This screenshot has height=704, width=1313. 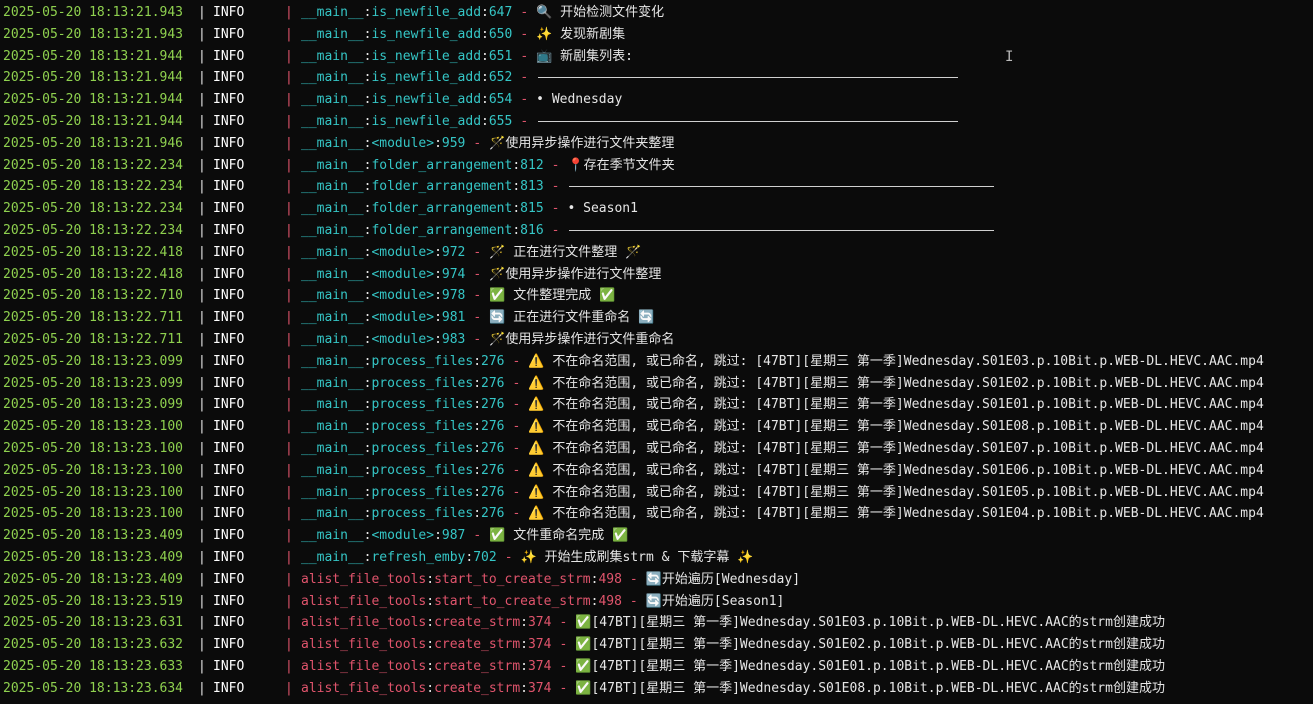 I want to click on log-message: ✅ 文件整理完成 ✅, so click(x=552, y=296).